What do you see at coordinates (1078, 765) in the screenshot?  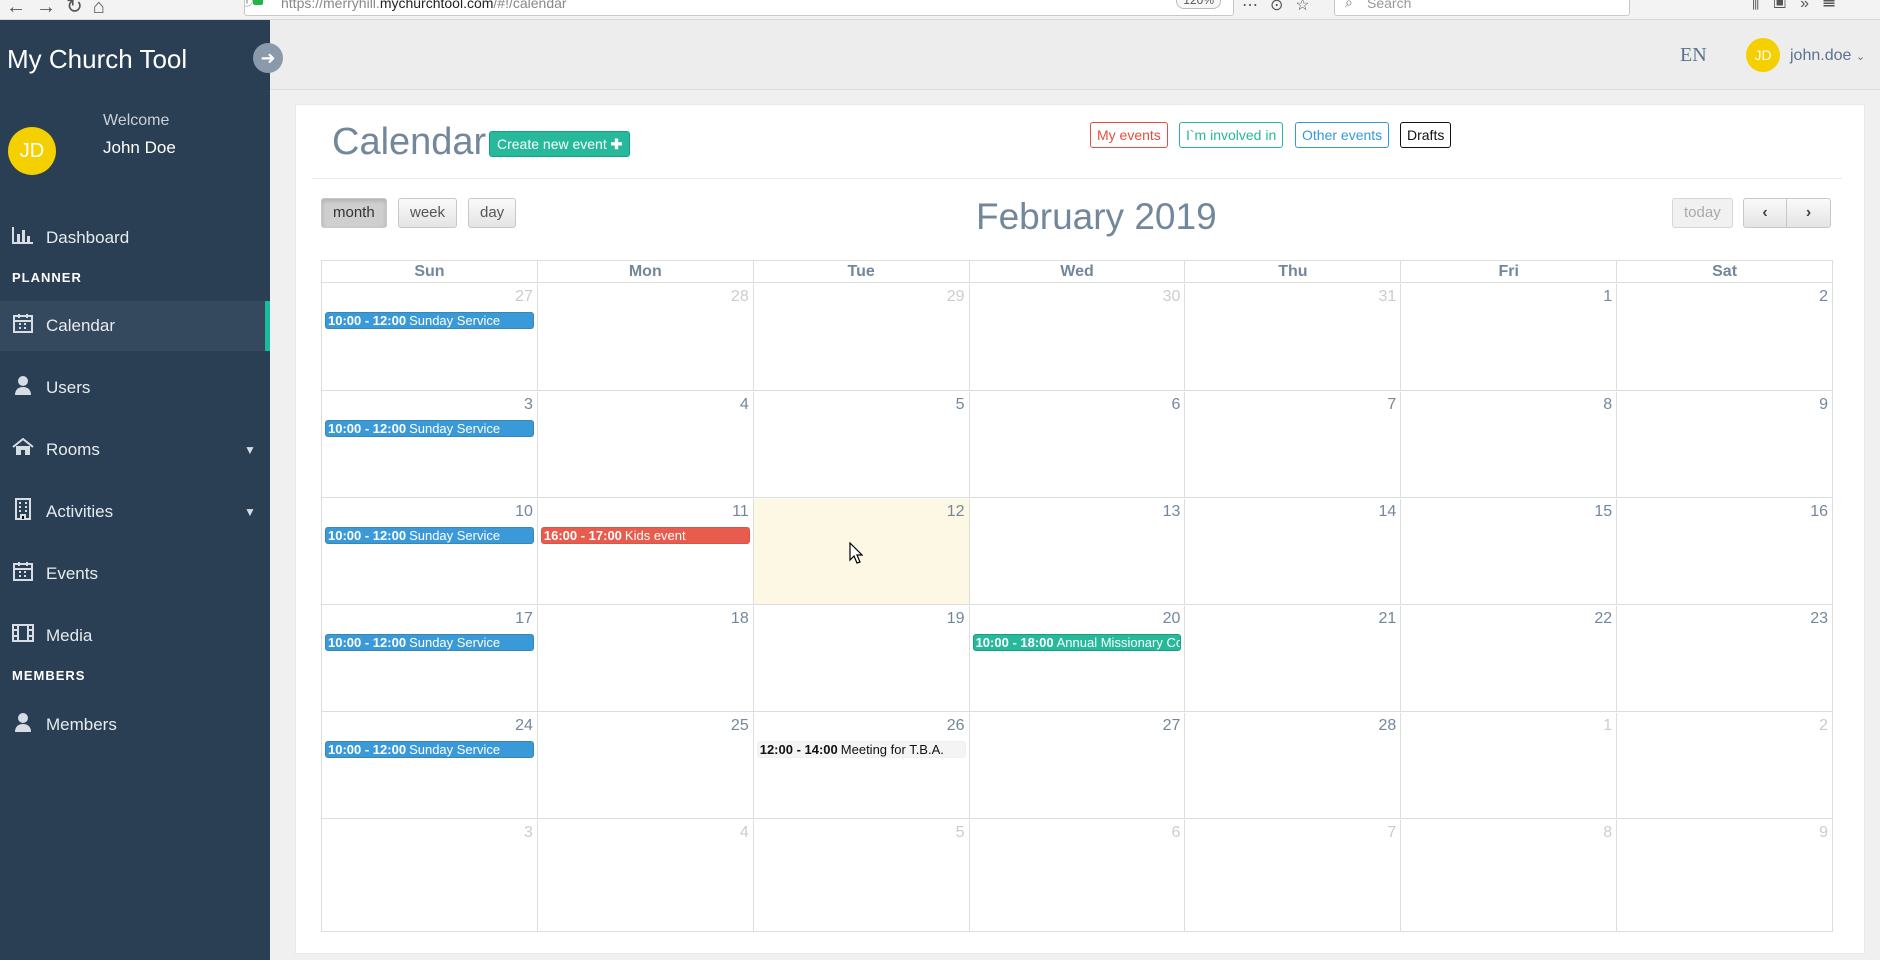 I see `day-cell: 27` at bounding box center [1078, 765].